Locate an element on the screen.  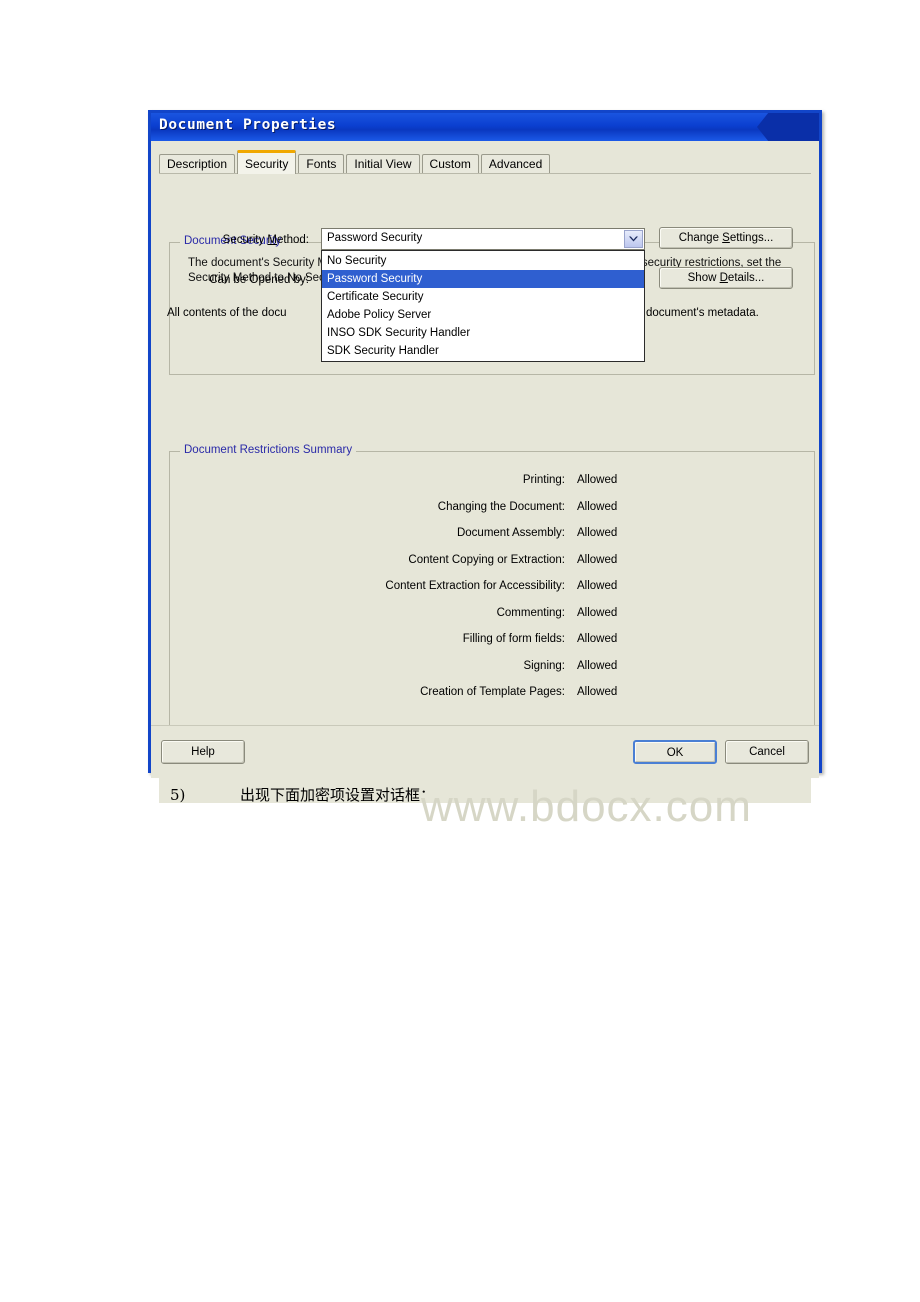
table-row: Content Copying or Extraction: Allowed is located at coordinates (492, 567).